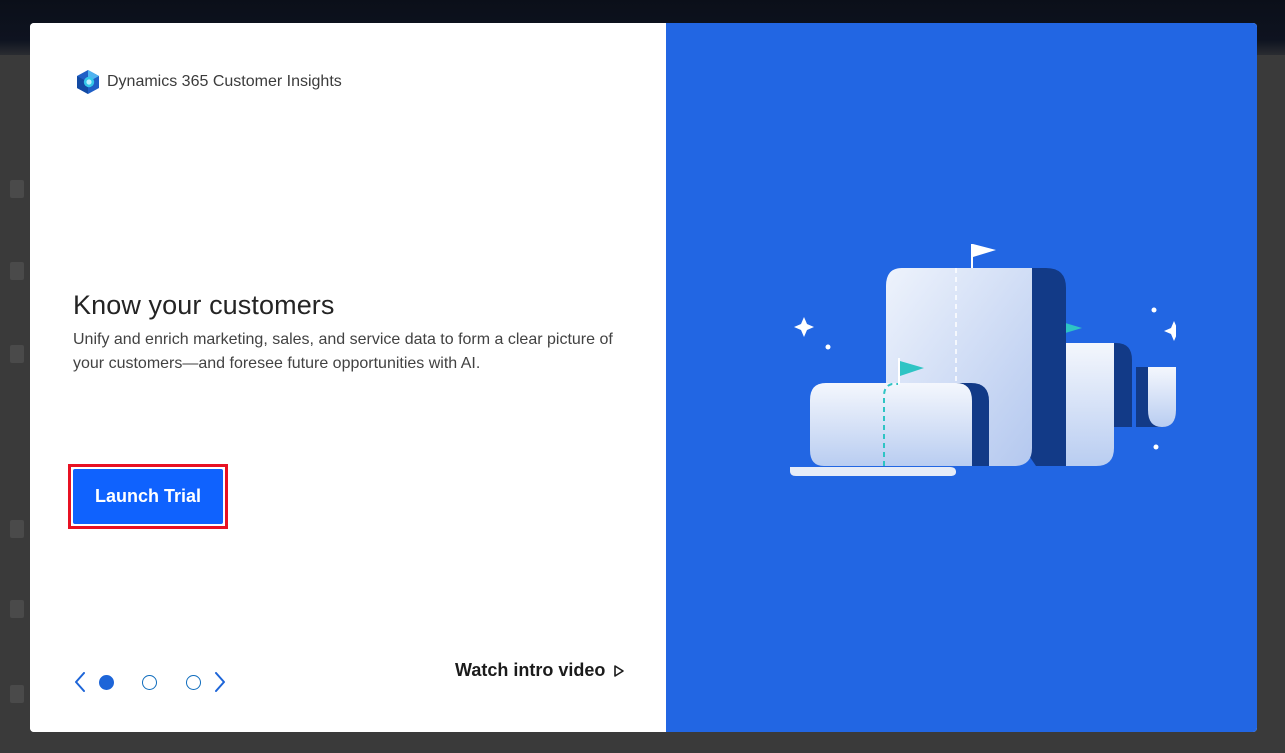 Image resolution: width=1285 pixels, height=753 pixels. What do you see at coordinates (530, 670) in the screenshot?
I see `watch-intro-video-label: Watch intro video` at bounding box center [530, 670].